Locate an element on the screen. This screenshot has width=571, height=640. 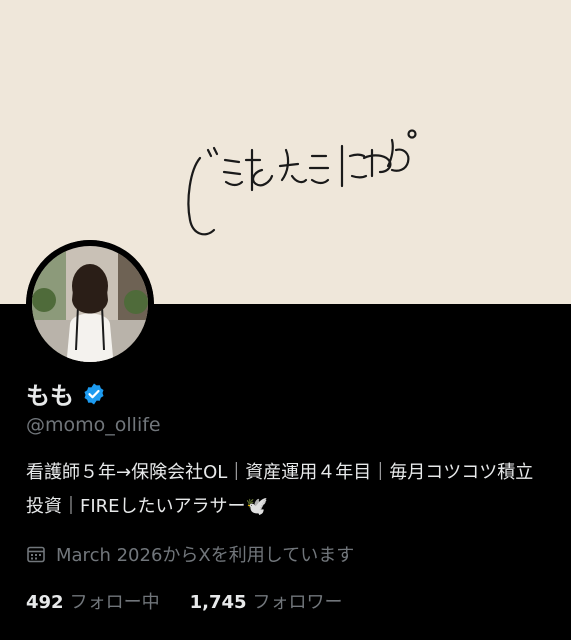
following-link: 492 フォロー中 is located at coordinates (93, 601).